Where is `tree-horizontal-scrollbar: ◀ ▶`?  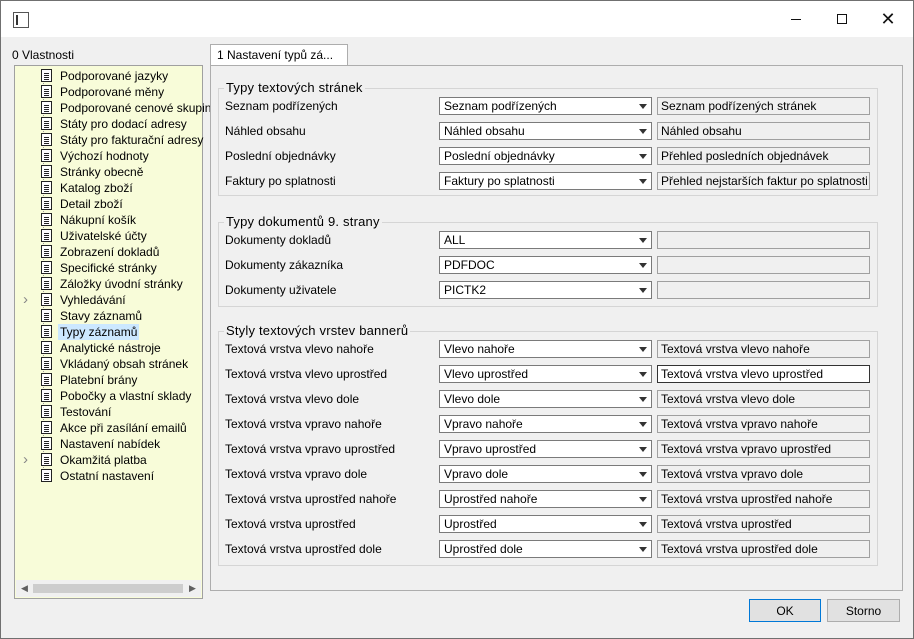 tree-horizontal-scrollbar: ◀ ▶ is located at coordinates (108, 588).